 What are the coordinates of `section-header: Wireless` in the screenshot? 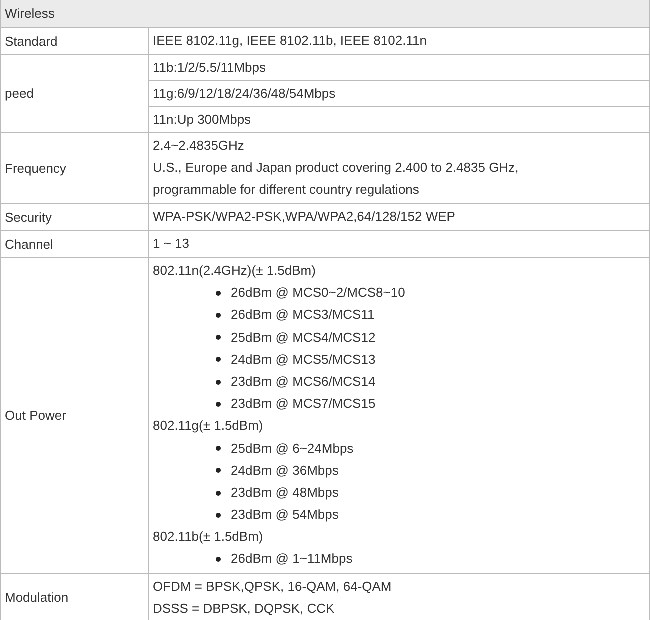 It's located at (325, 14).